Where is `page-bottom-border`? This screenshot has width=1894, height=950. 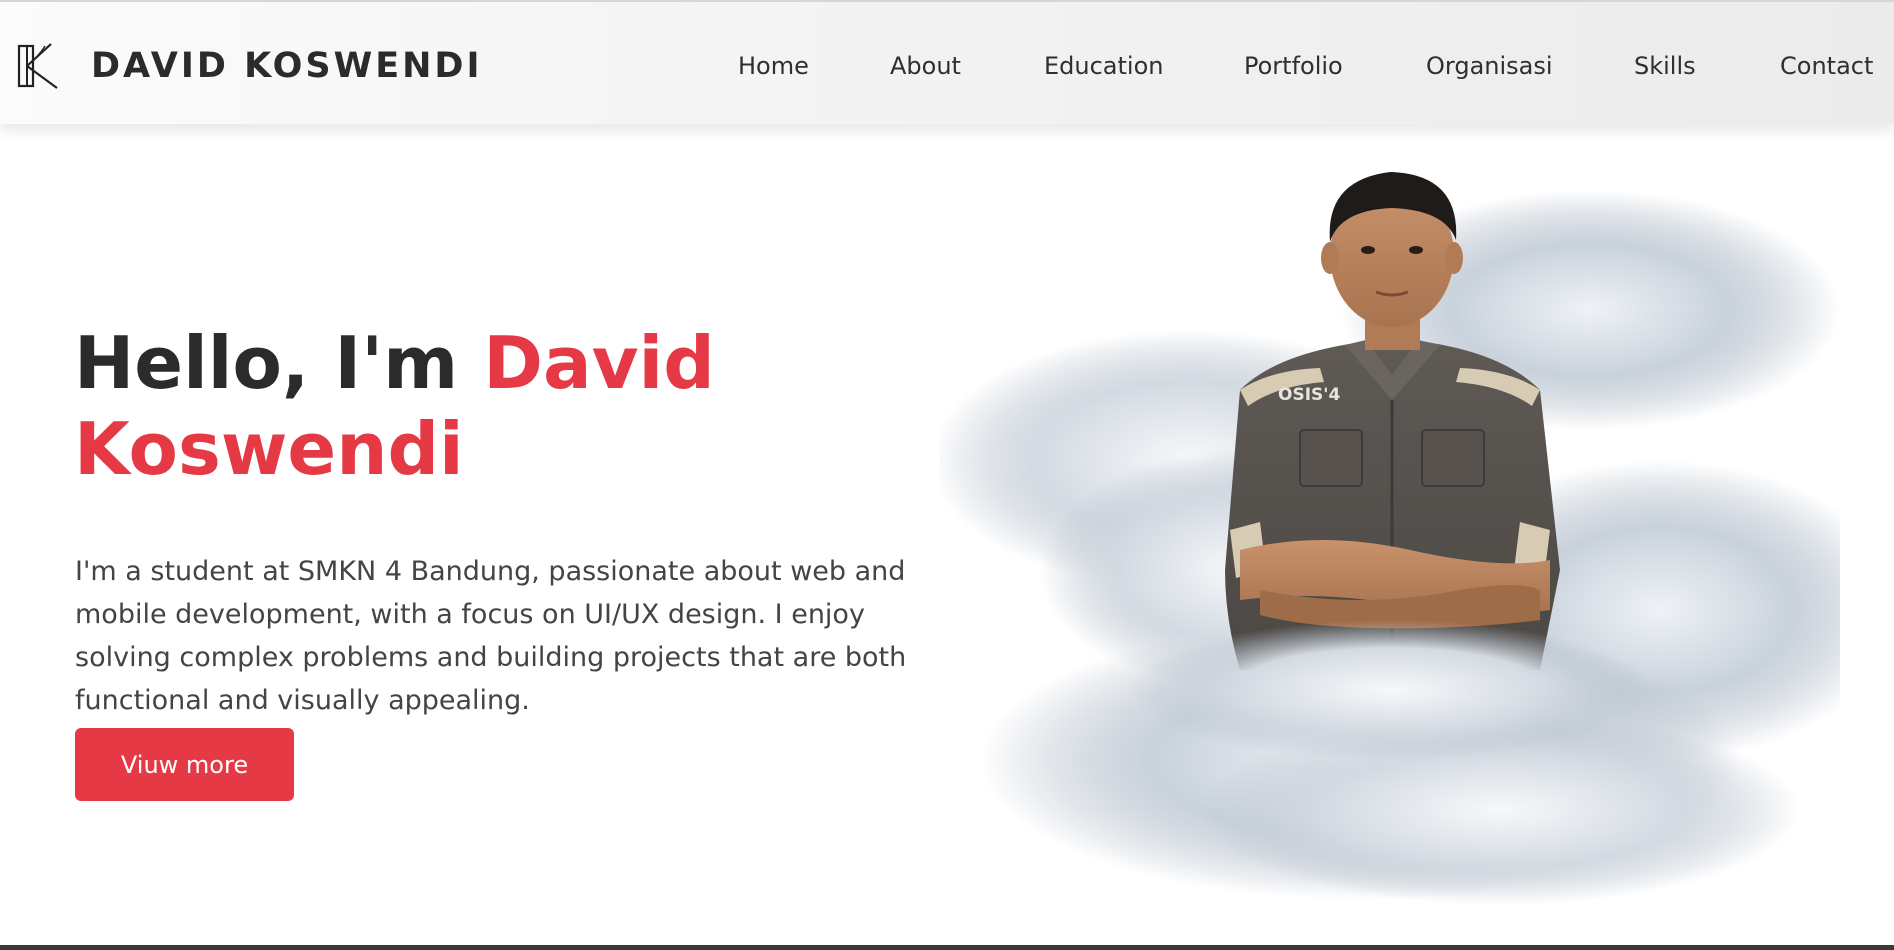 page-bottom-border is located at coordinates (947, 947).